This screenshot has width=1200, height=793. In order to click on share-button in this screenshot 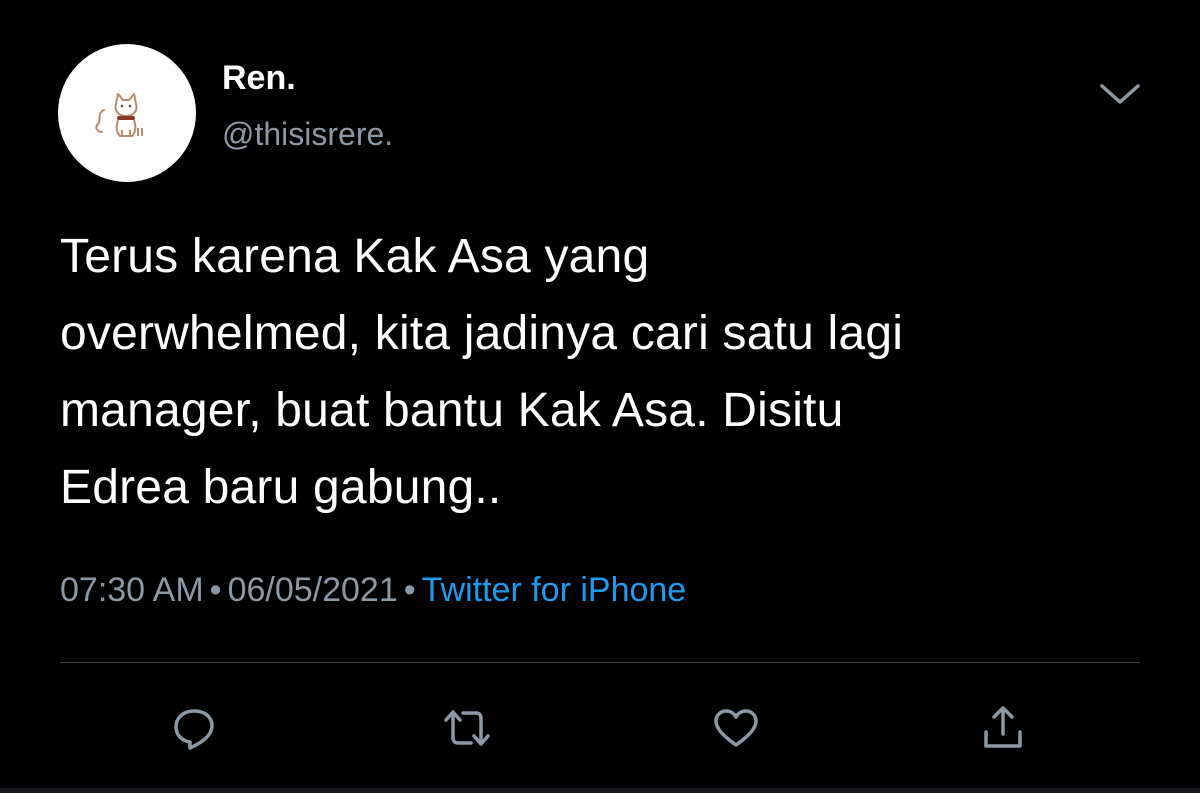, I will do `click(1003, 728)`.